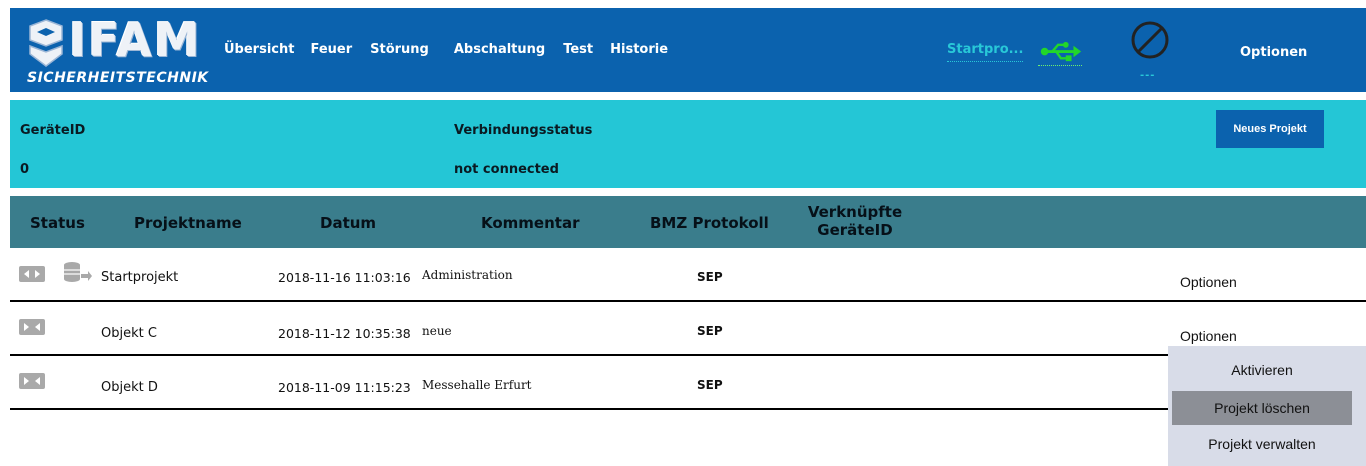 This screenshot has height=466, width=1366. What do you see at coordinates (348, 223) in the screenshot?
I see `col-datum: Datum` at bounding box center [348, 223].